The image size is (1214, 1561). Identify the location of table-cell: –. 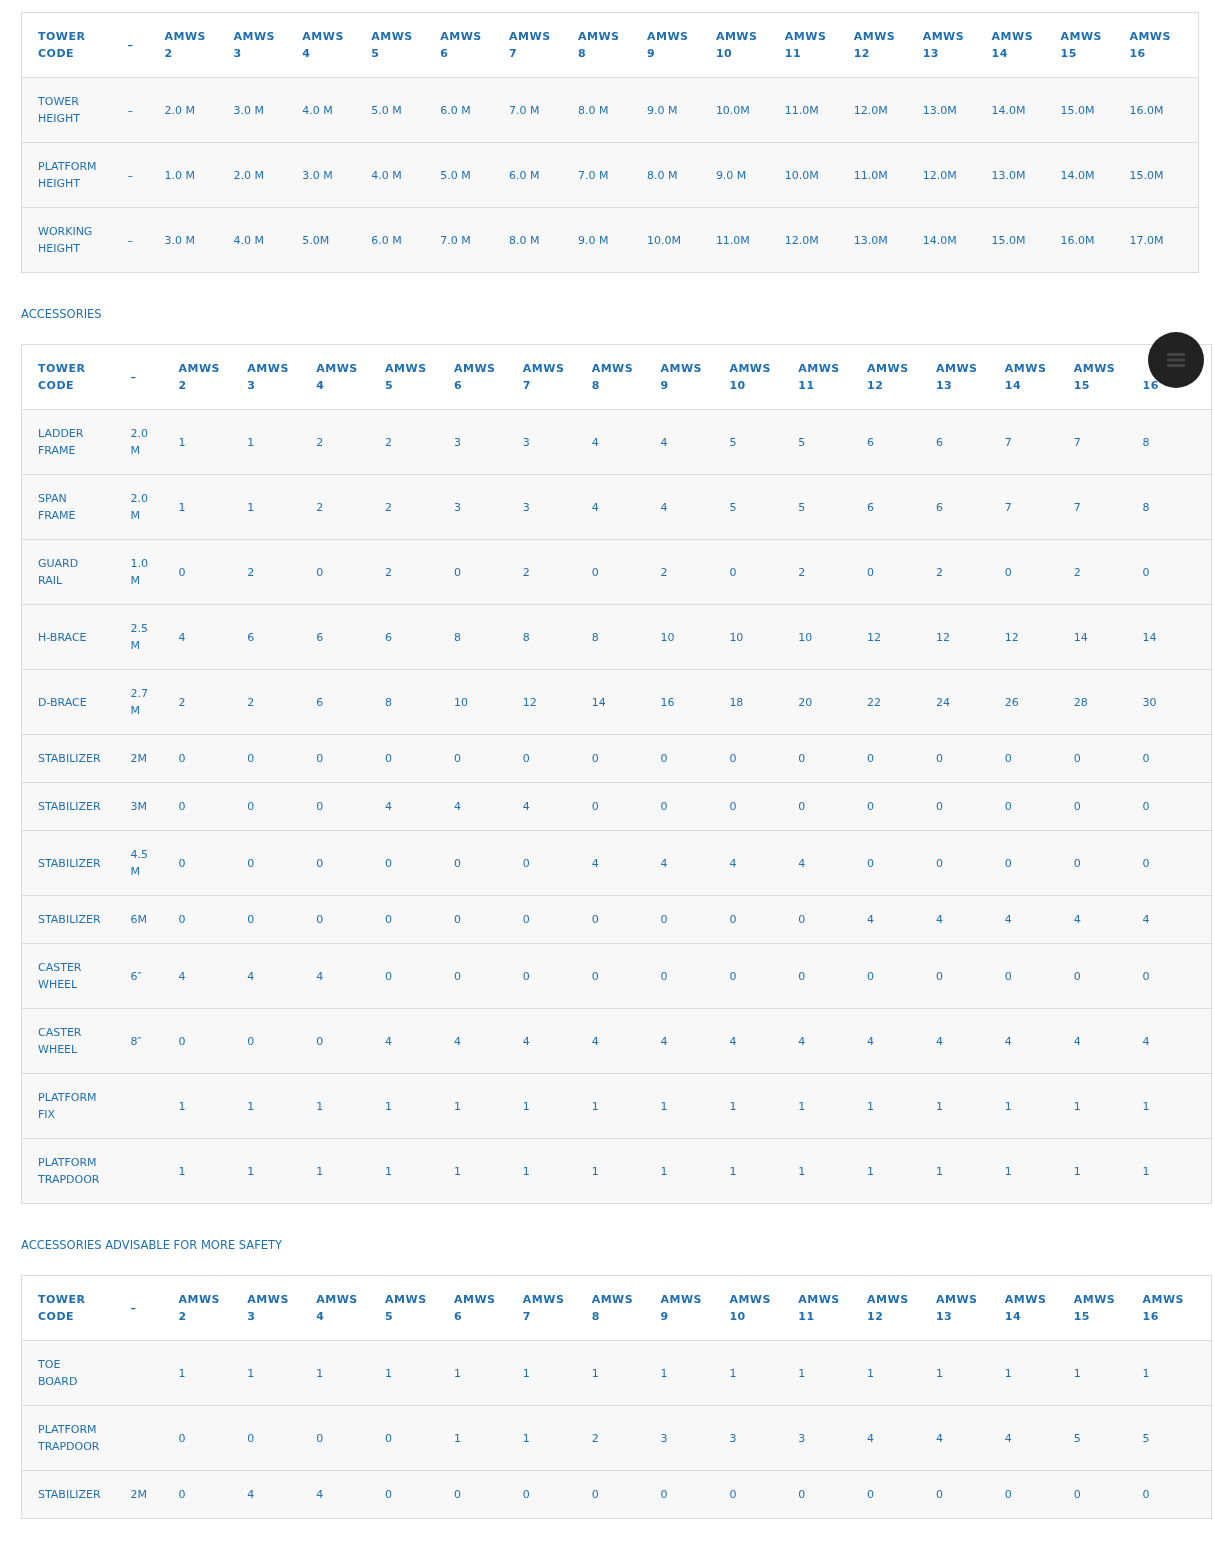
(146, 110).